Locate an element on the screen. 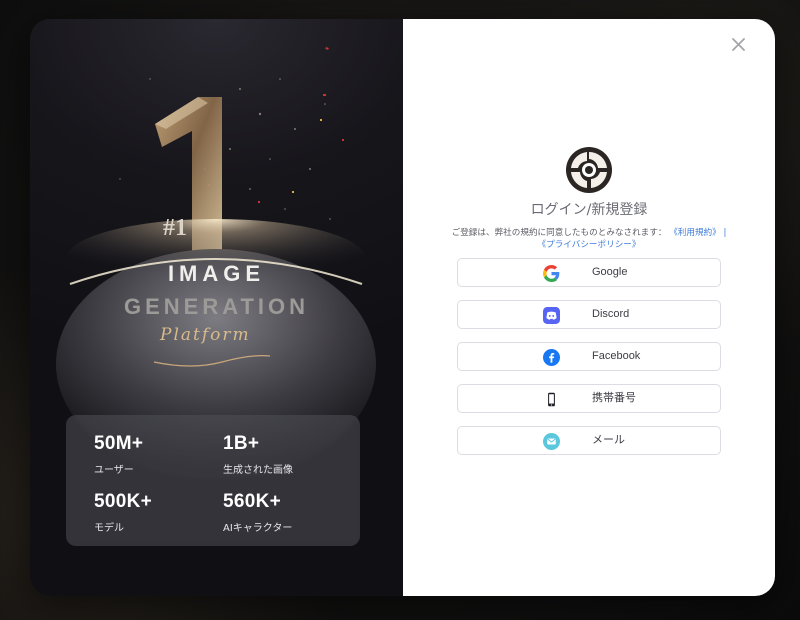 Image resolution: width=800 pixels, height=620 pixels. phone-login-button: 携帯番号 is located at coordinates (589, 398).